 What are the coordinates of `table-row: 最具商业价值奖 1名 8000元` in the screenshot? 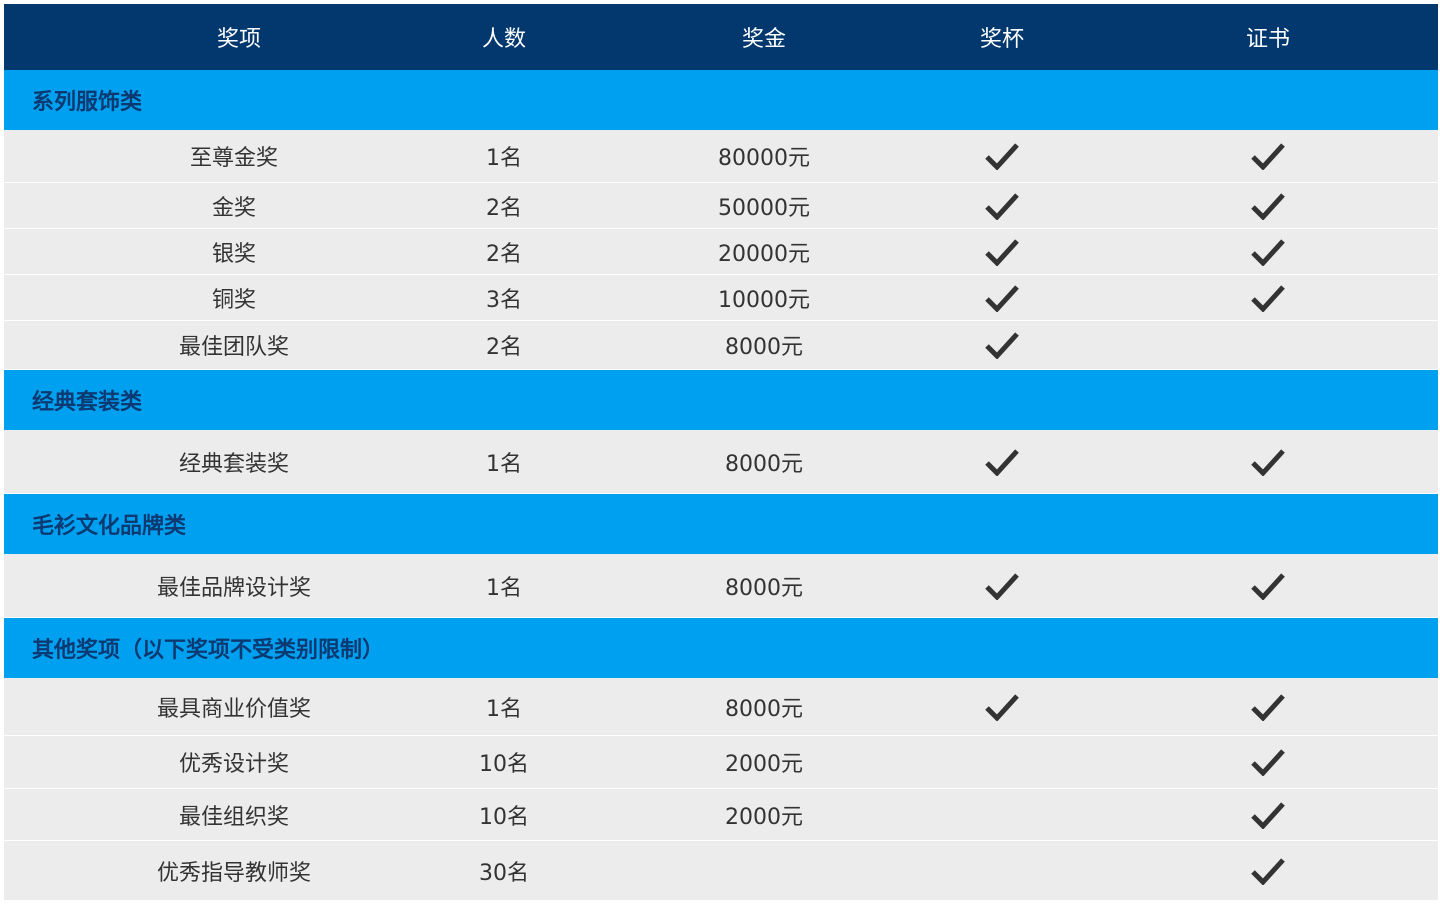 It's located at (721, 707).